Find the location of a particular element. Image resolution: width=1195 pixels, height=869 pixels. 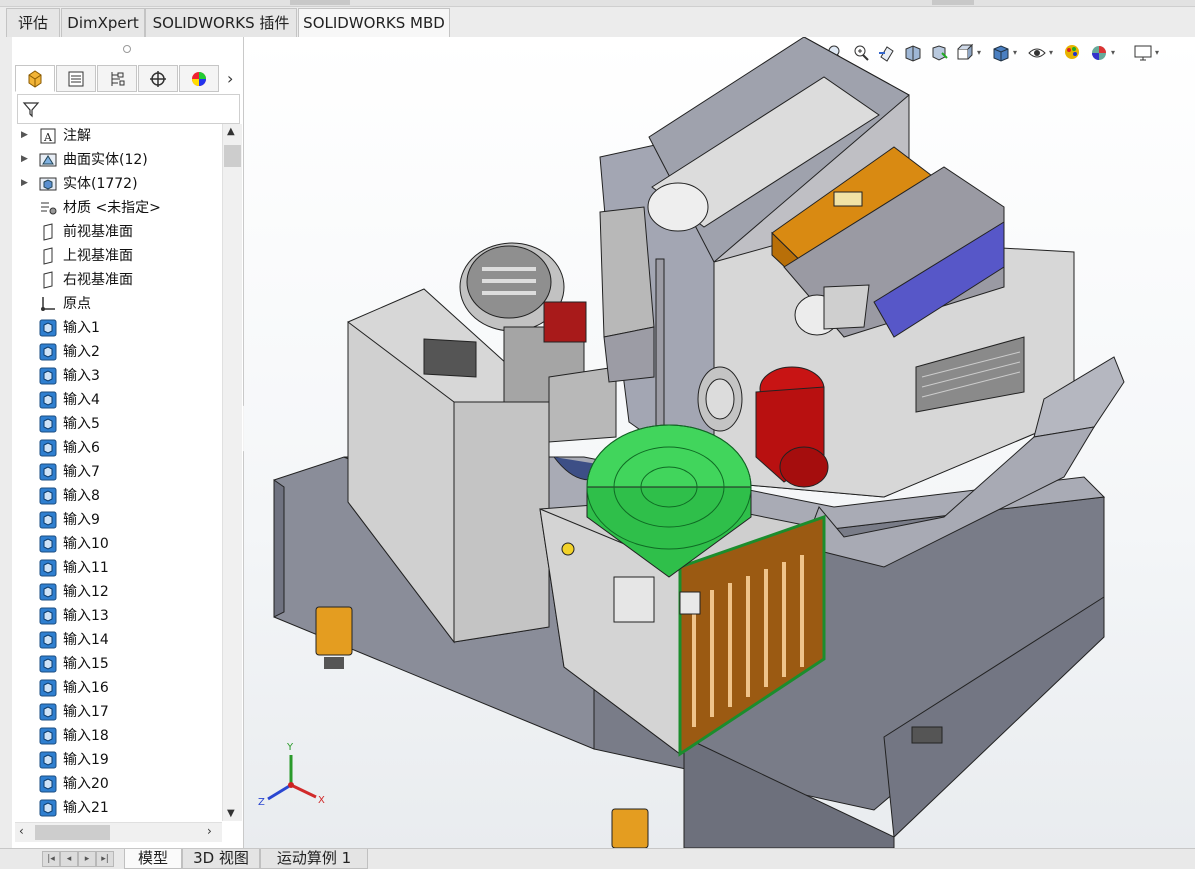

tree-node-label: 输入4 is located at coordinates (81, 400).